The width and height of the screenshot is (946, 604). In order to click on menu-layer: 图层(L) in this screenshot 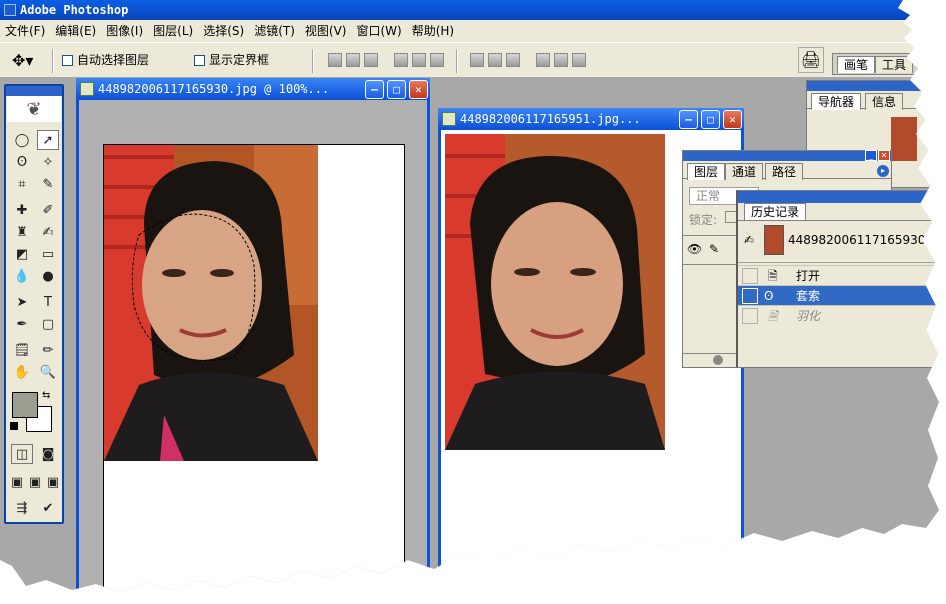, I will do `click(173, 31)`.